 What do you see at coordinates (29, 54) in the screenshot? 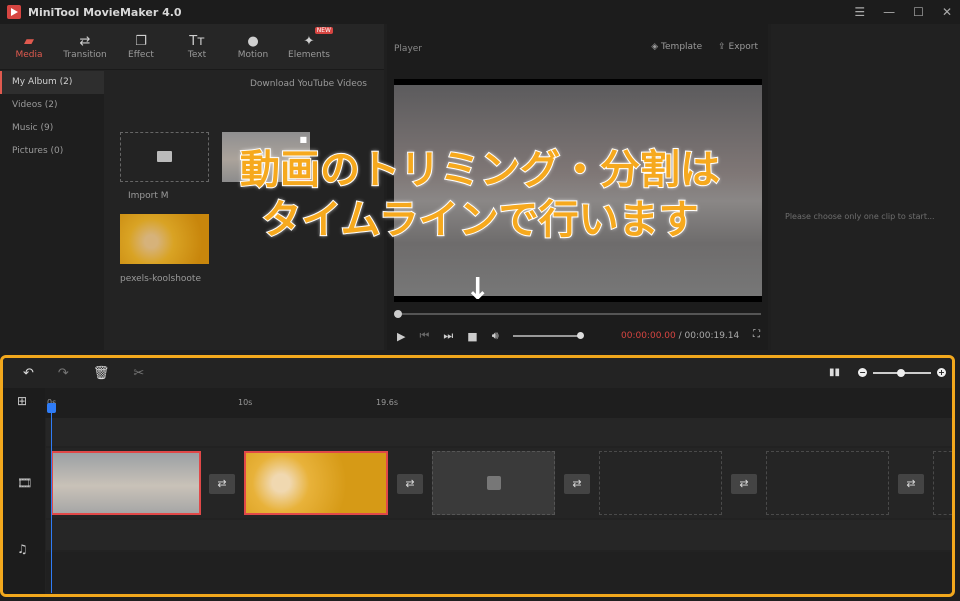
I see `tab-label: Media` at bounding box center [29, 54].